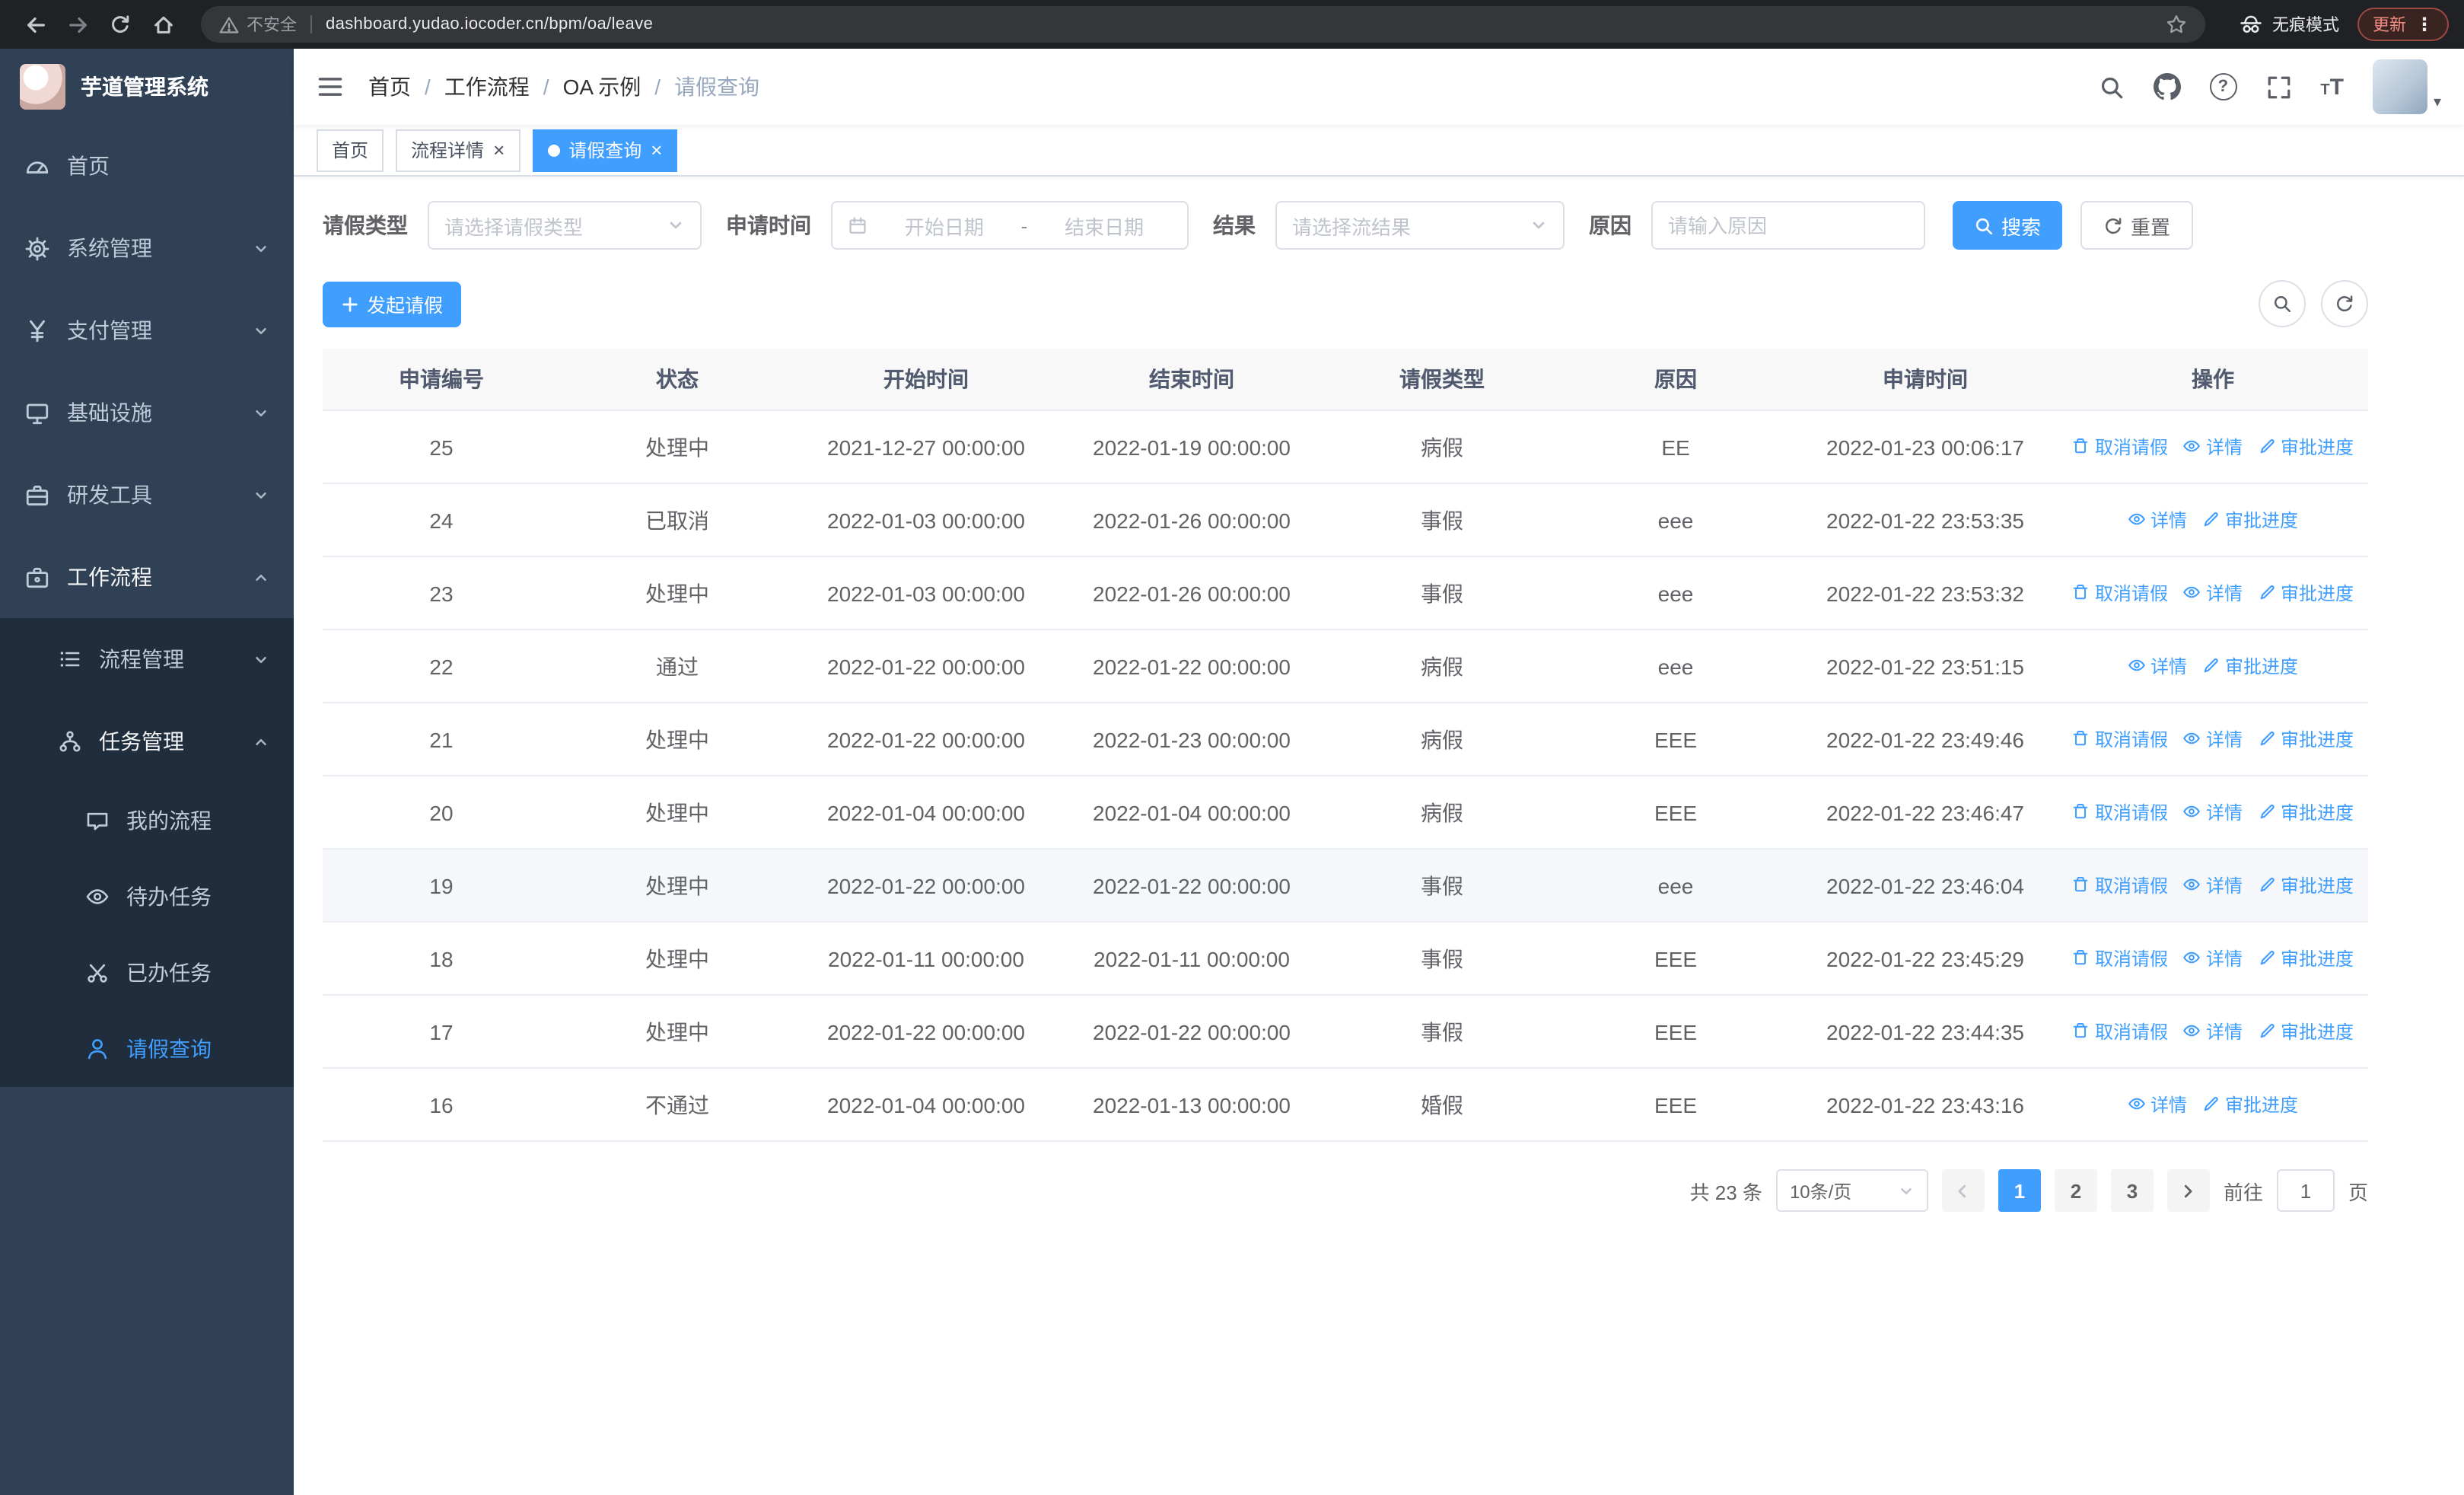  What do you see at coordinates (2167, 87) in the screenshot?
I see `github-icon` at bounding box center [2167, 87].